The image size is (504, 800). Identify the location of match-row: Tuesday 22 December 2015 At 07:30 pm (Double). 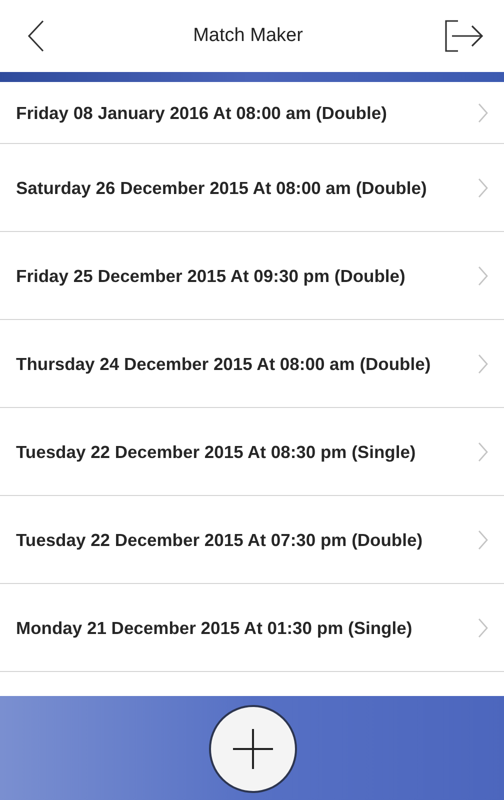
(252, 540).